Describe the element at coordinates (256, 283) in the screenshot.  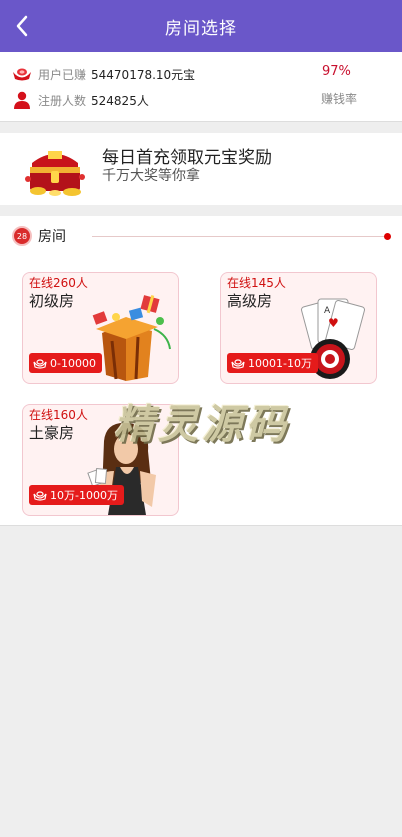
I see `room-online-count: 在线145人` at that location.